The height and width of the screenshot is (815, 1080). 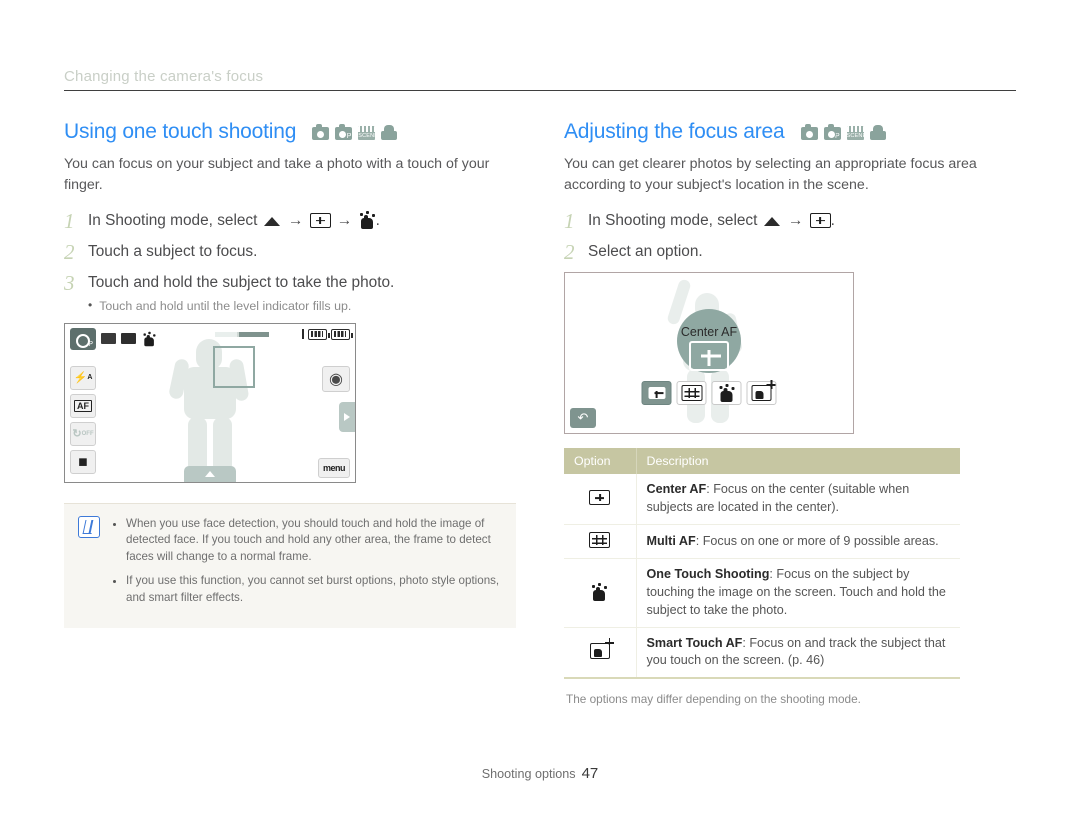 What do you see at coordinates (342, 334) in the screenshot?
I see `battery-icon` at bounding box center [342, 334].